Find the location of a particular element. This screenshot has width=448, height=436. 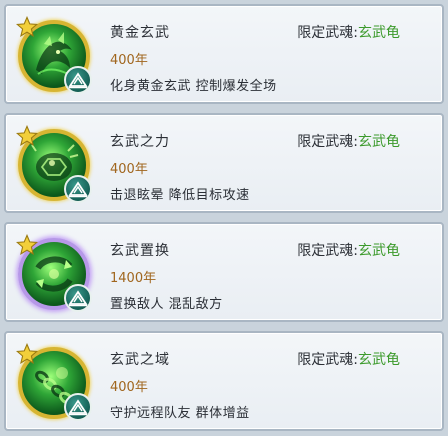

skill-description: 化身黄金玄武 控制爆发全场 is located at coordinates (193, 86).